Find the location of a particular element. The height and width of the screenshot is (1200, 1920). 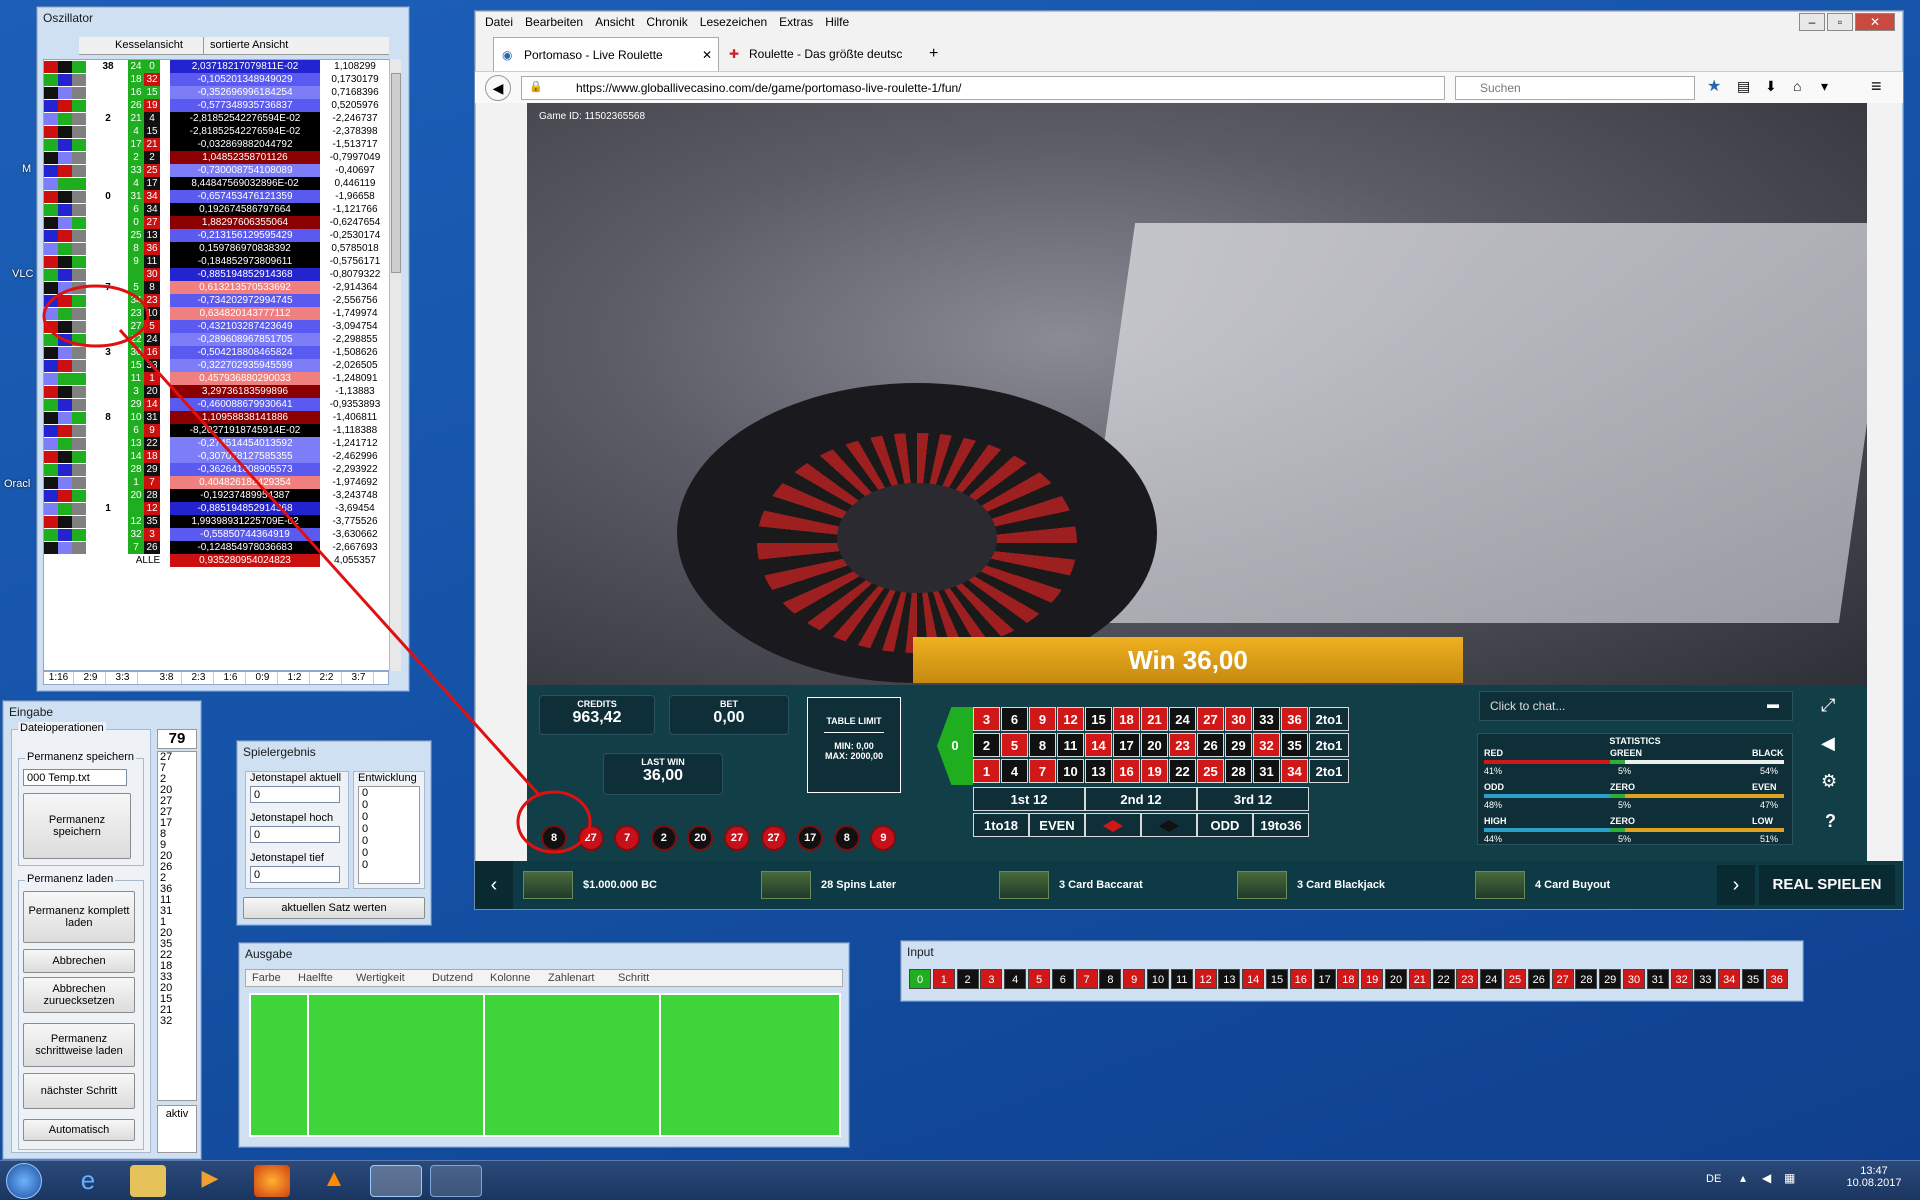

reading-list-icon: ▤ is located at coordinates (1743, 86).